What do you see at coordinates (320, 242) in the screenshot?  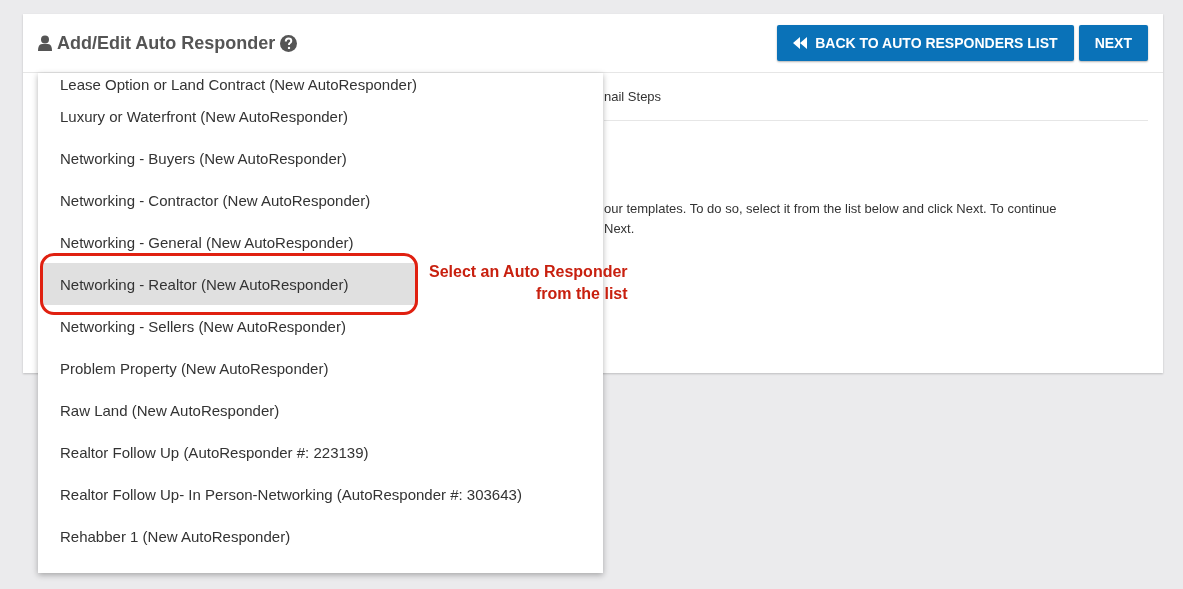 I see `dropdown-item: Networking - General (New AutoResponder)` at bounding box center [320, 242].